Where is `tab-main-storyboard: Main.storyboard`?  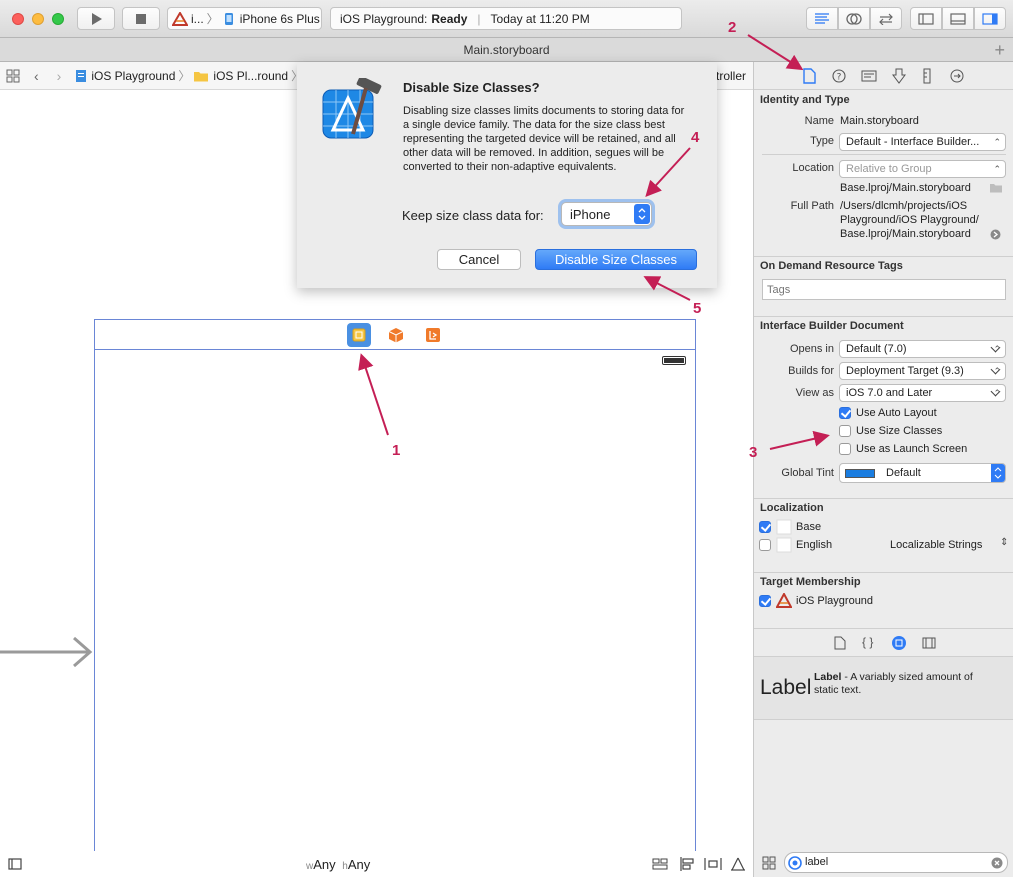
tab-main-storyboard: Main.storyboard is located at coordinates (506, 50).